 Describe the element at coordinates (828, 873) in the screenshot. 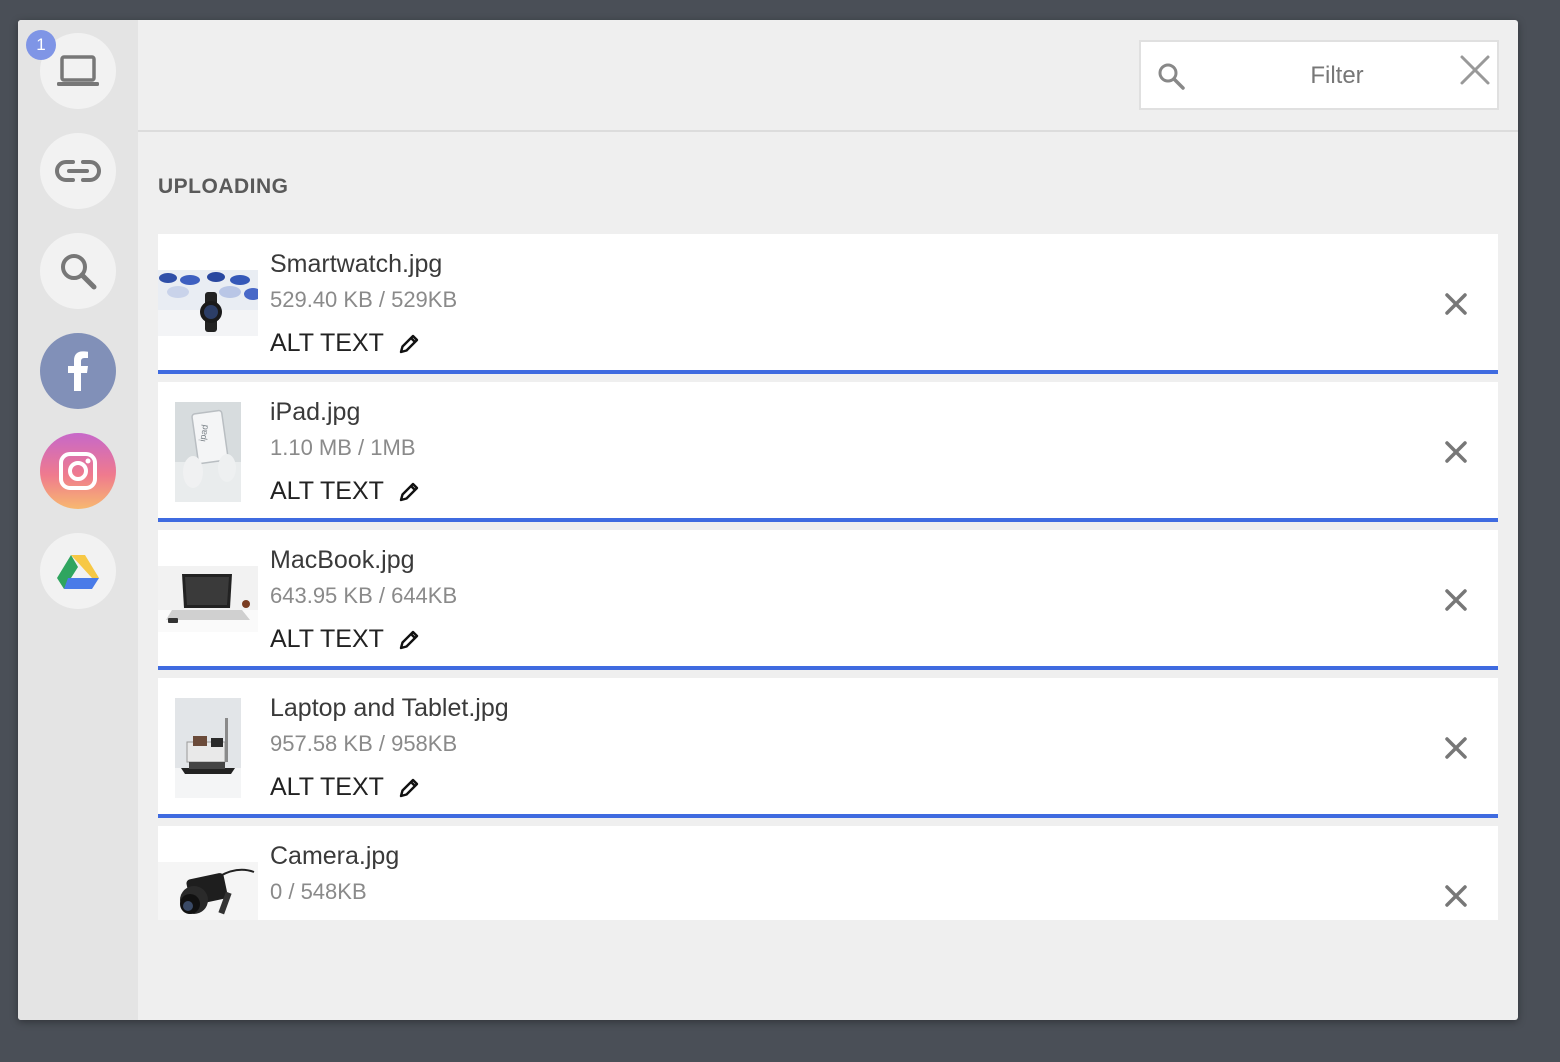

I see `upload-item: Camera.jpg 0 / 548KB` at that location.